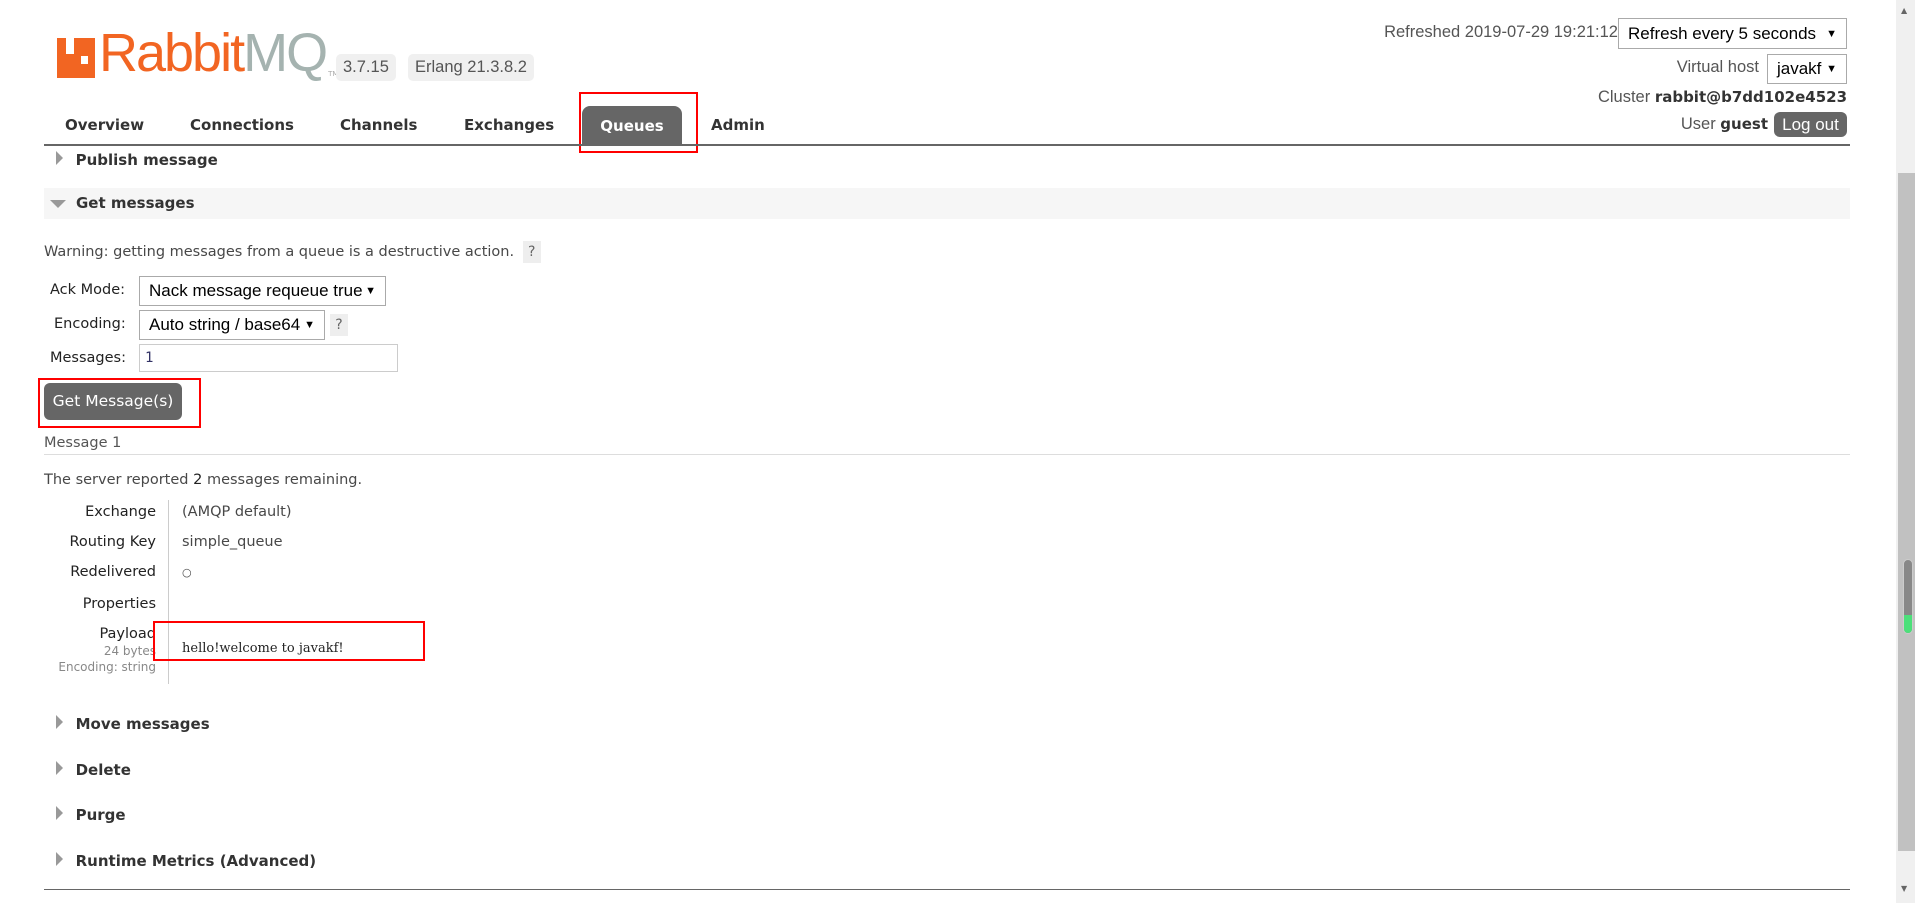  Describe the element at coordinates (471, 67) in the screenshot. I see `erlang-badge: Erlang 21.3.8.2` at that location.